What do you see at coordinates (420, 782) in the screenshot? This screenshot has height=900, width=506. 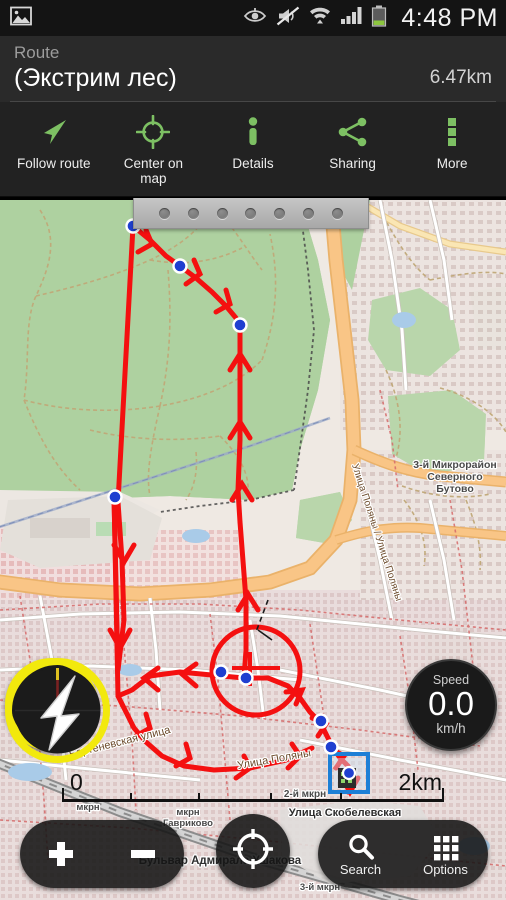 I see `scale-end-label: 2km` at bounding box center [420, 782].